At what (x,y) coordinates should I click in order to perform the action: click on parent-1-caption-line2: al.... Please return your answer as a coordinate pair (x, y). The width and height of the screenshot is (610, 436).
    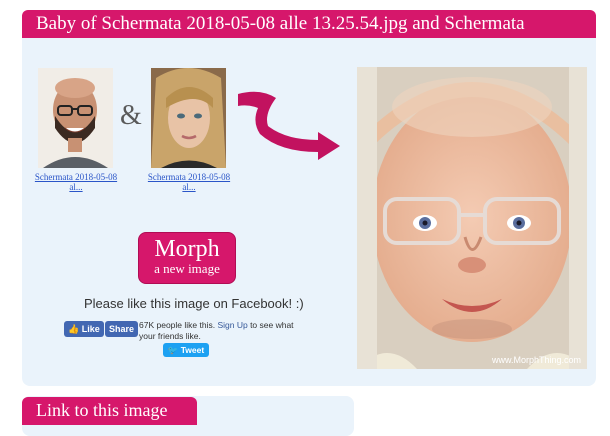
    Looking at the image, I should click on (76, 187).